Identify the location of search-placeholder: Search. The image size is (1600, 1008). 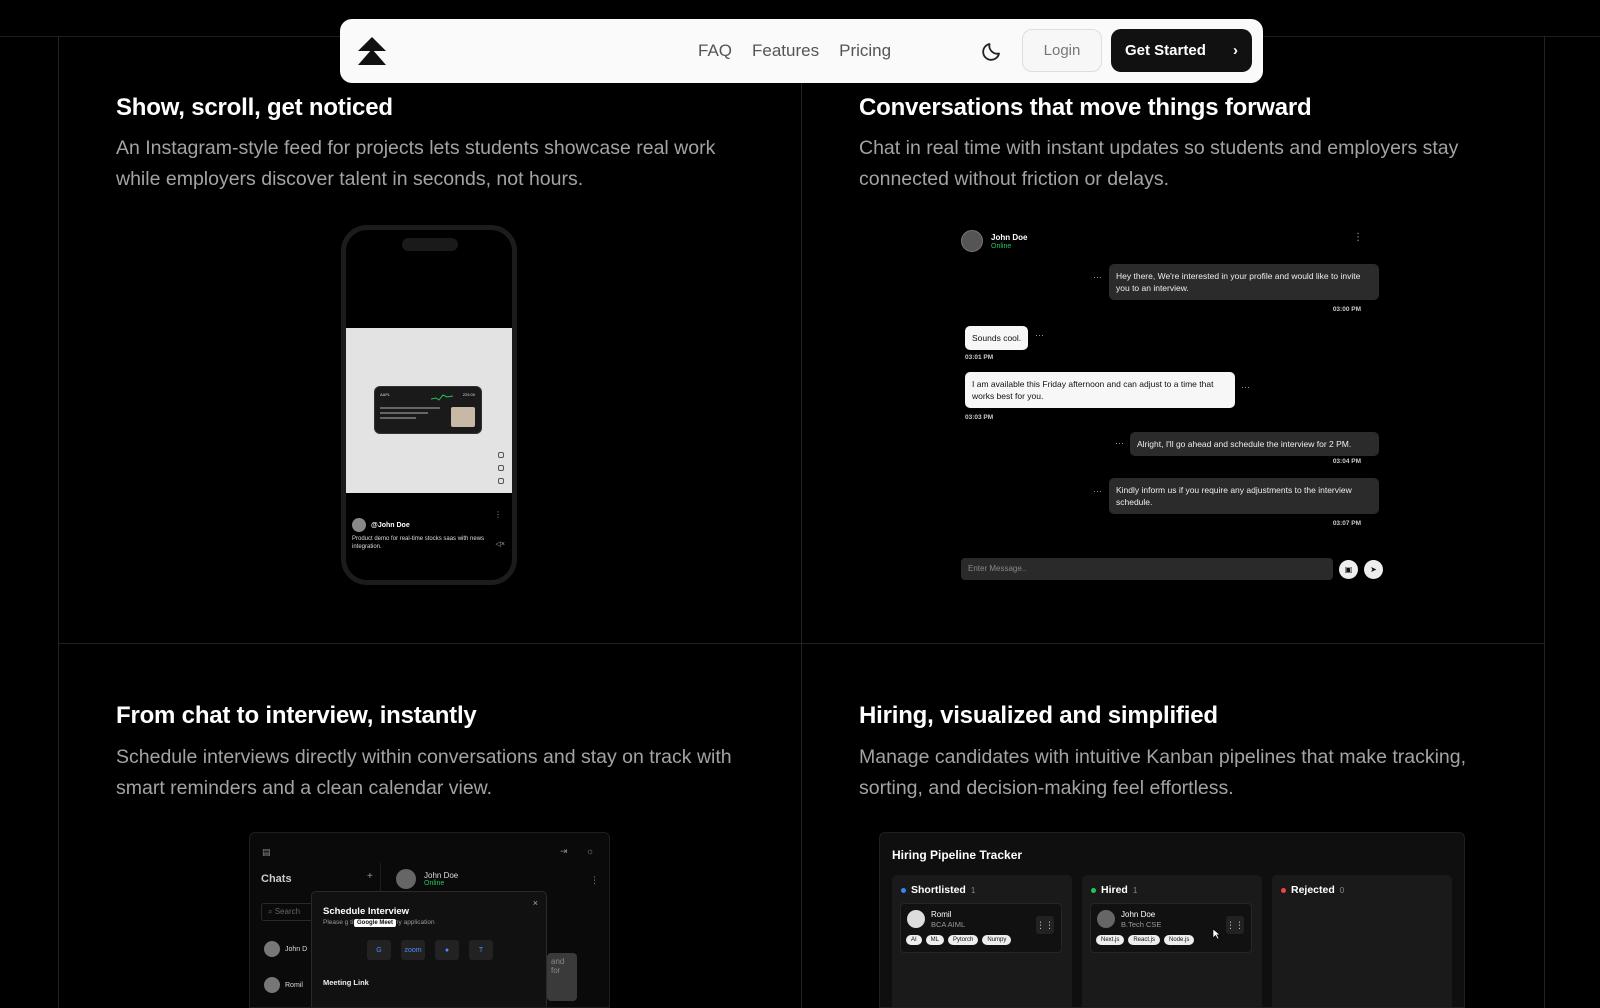
(287, 911).